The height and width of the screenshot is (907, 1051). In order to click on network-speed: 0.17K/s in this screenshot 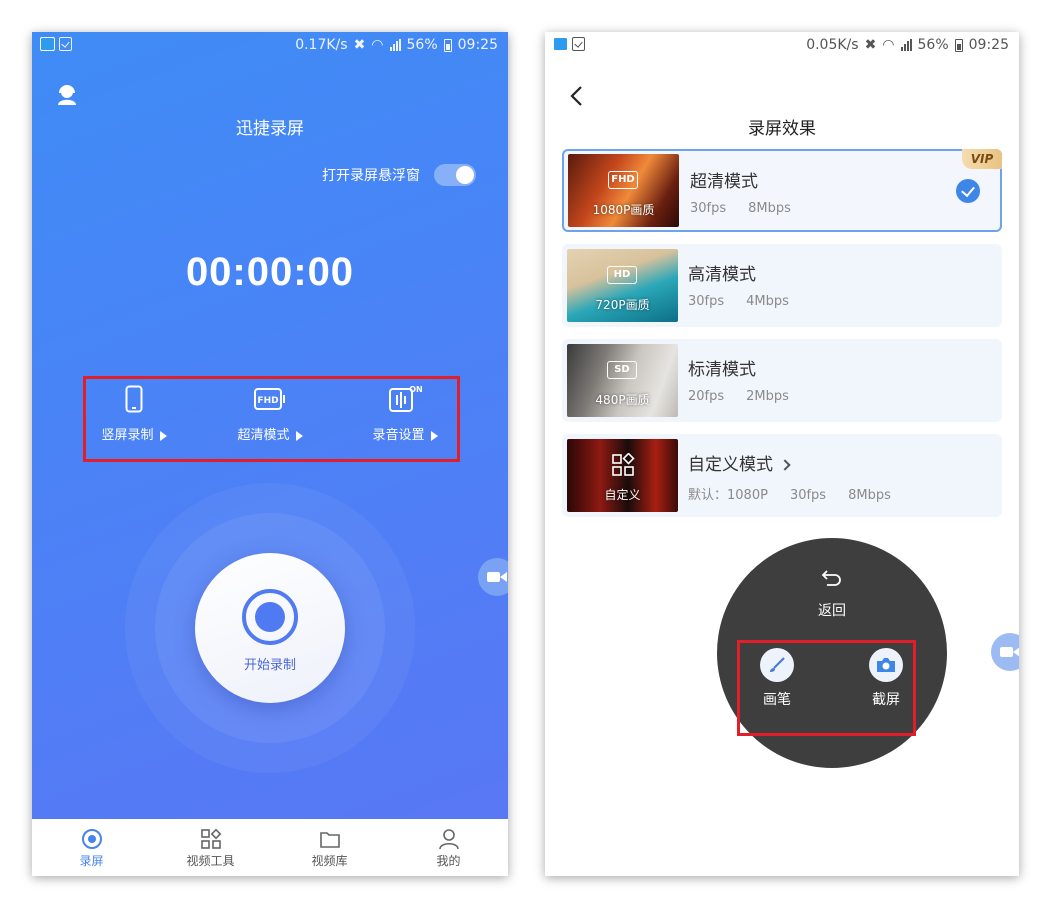, I will do `click(321, 45)`.